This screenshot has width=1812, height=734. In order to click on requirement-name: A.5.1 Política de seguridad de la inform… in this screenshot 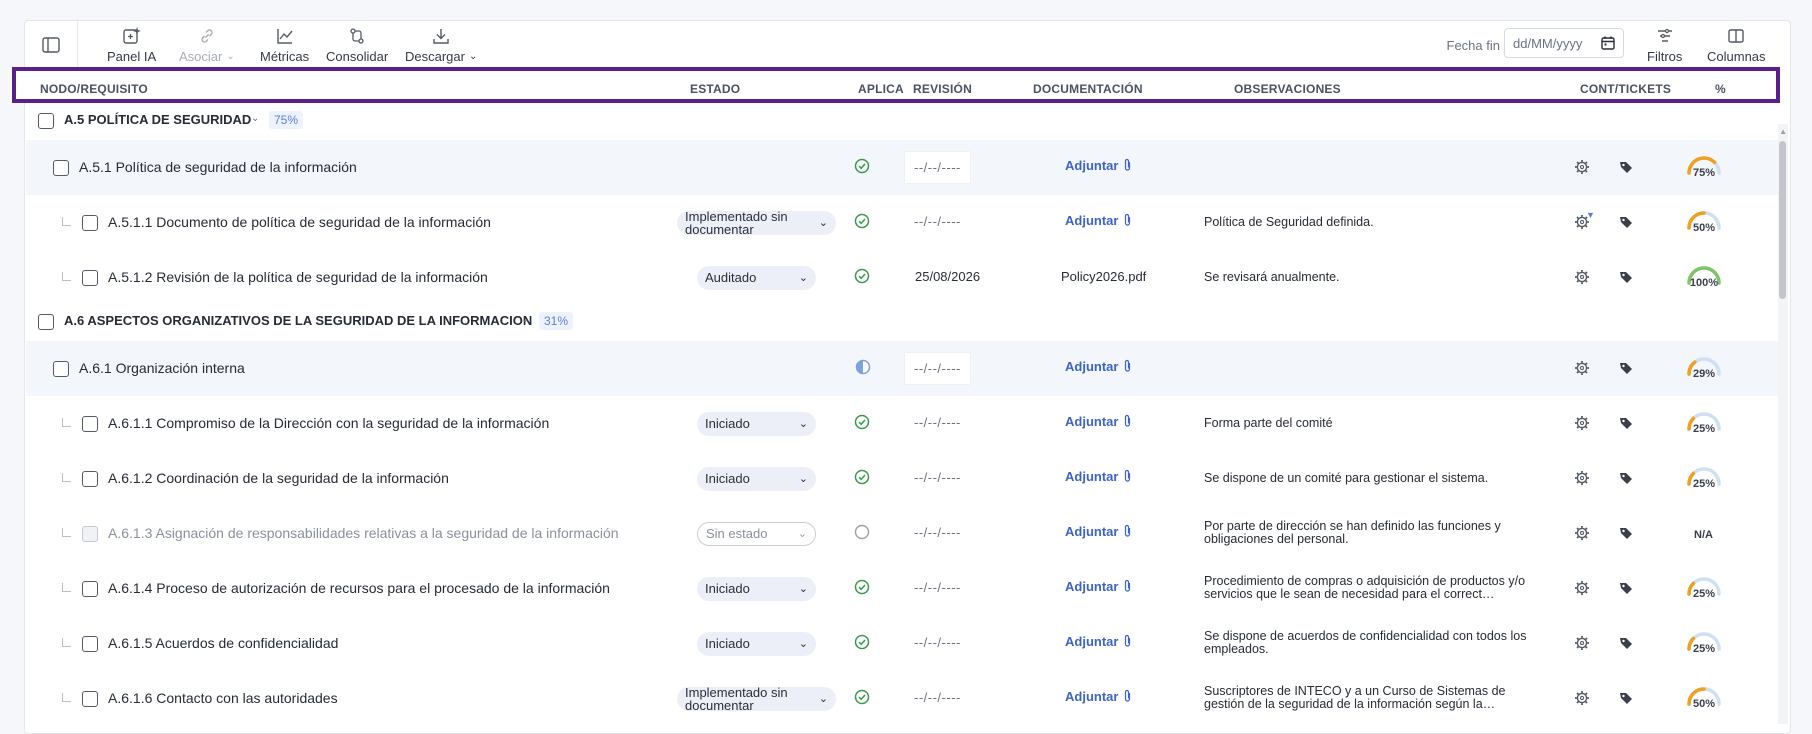, I will do `click(218, 167)`.